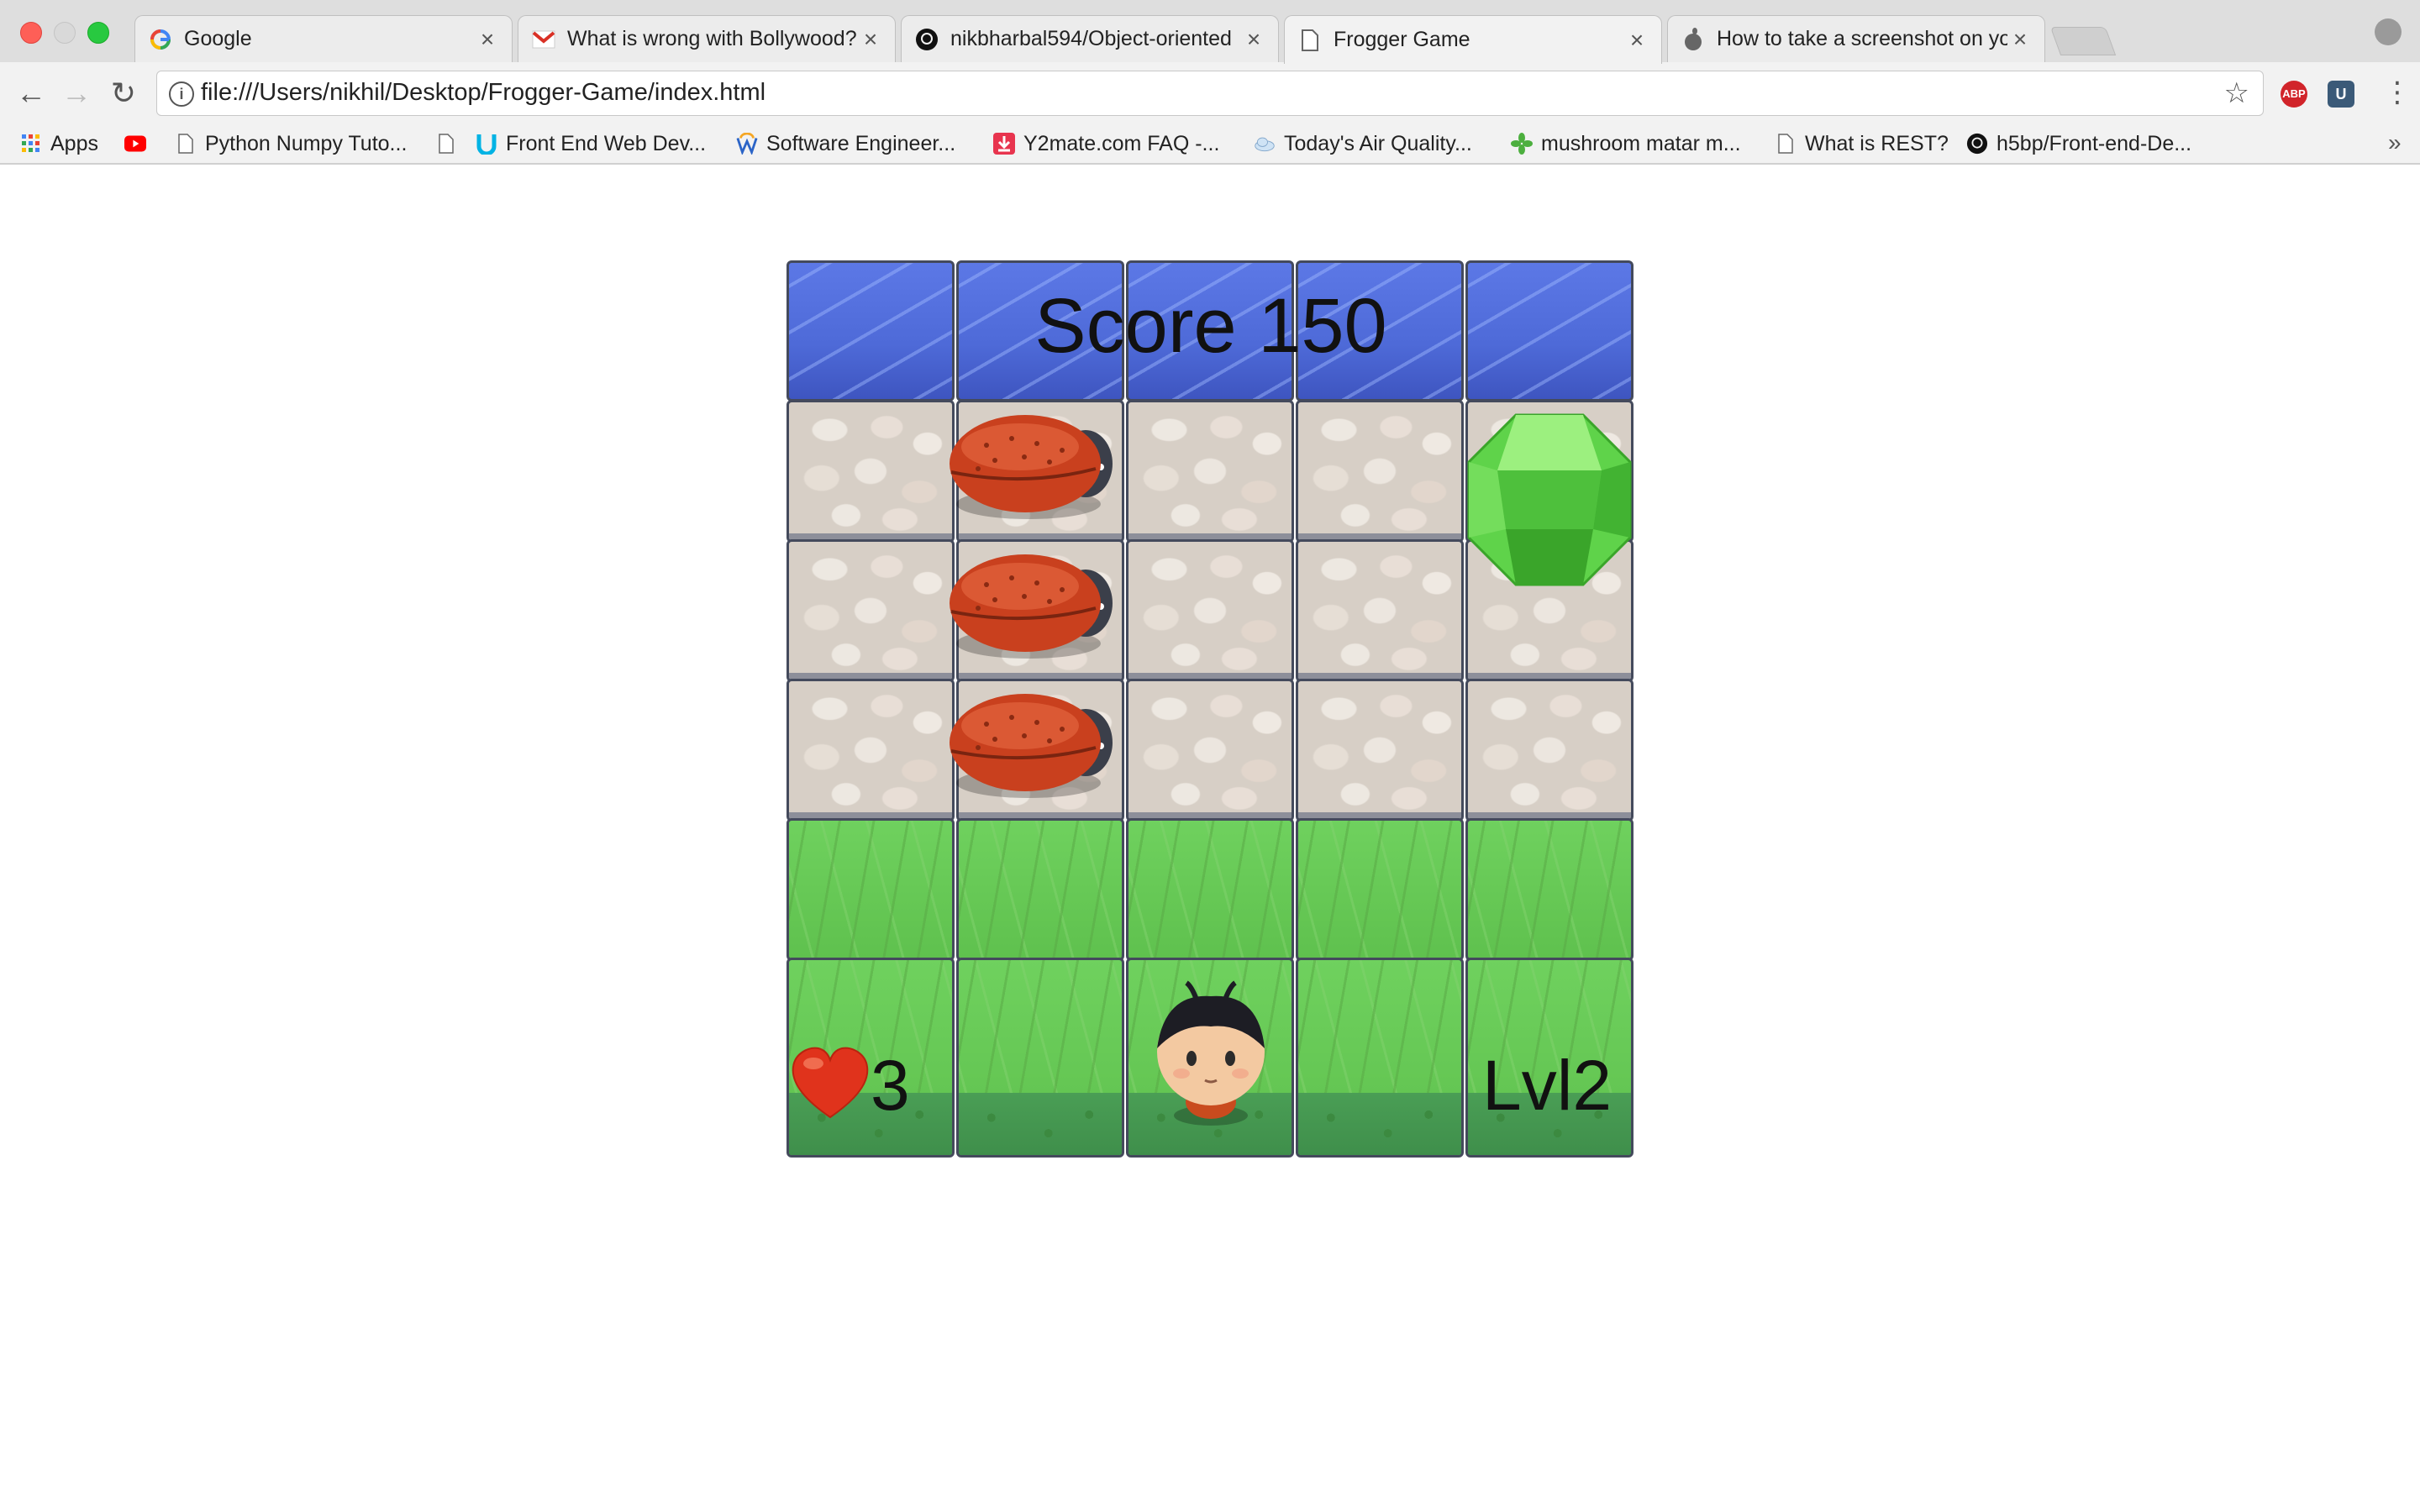 Image resolution: width=2420 pixels, height=1512 pixels. I want to click on player-character, so click(1211, 1053).